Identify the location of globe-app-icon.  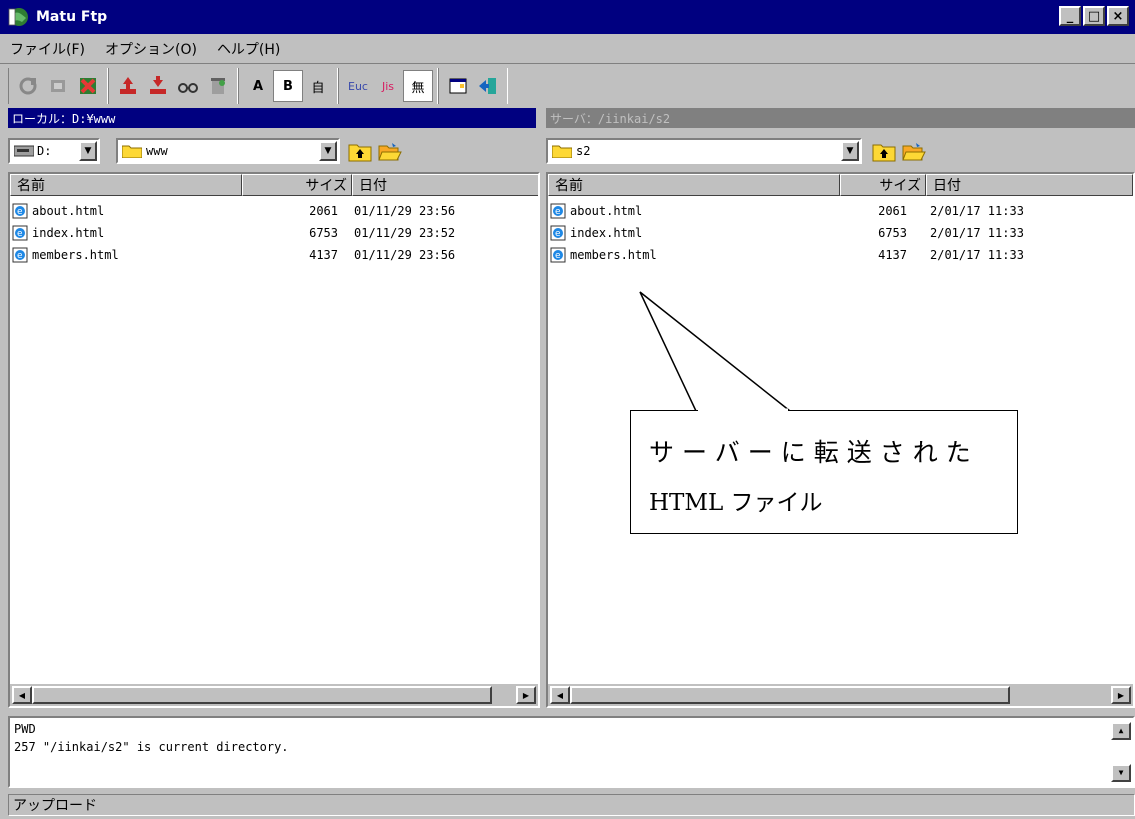
(18, 17).